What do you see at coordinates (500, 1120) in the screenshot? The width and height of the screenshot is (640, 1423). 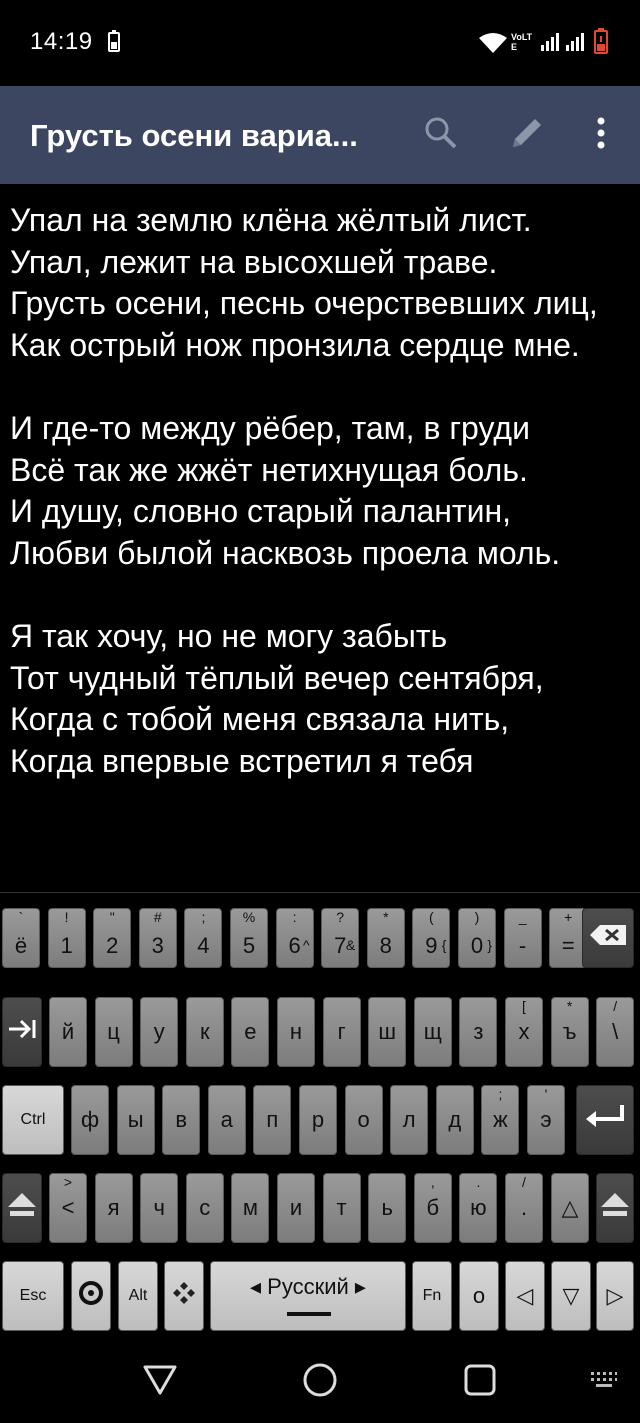 I see `key-ж: ж;` at bounding box center [500, 1120].